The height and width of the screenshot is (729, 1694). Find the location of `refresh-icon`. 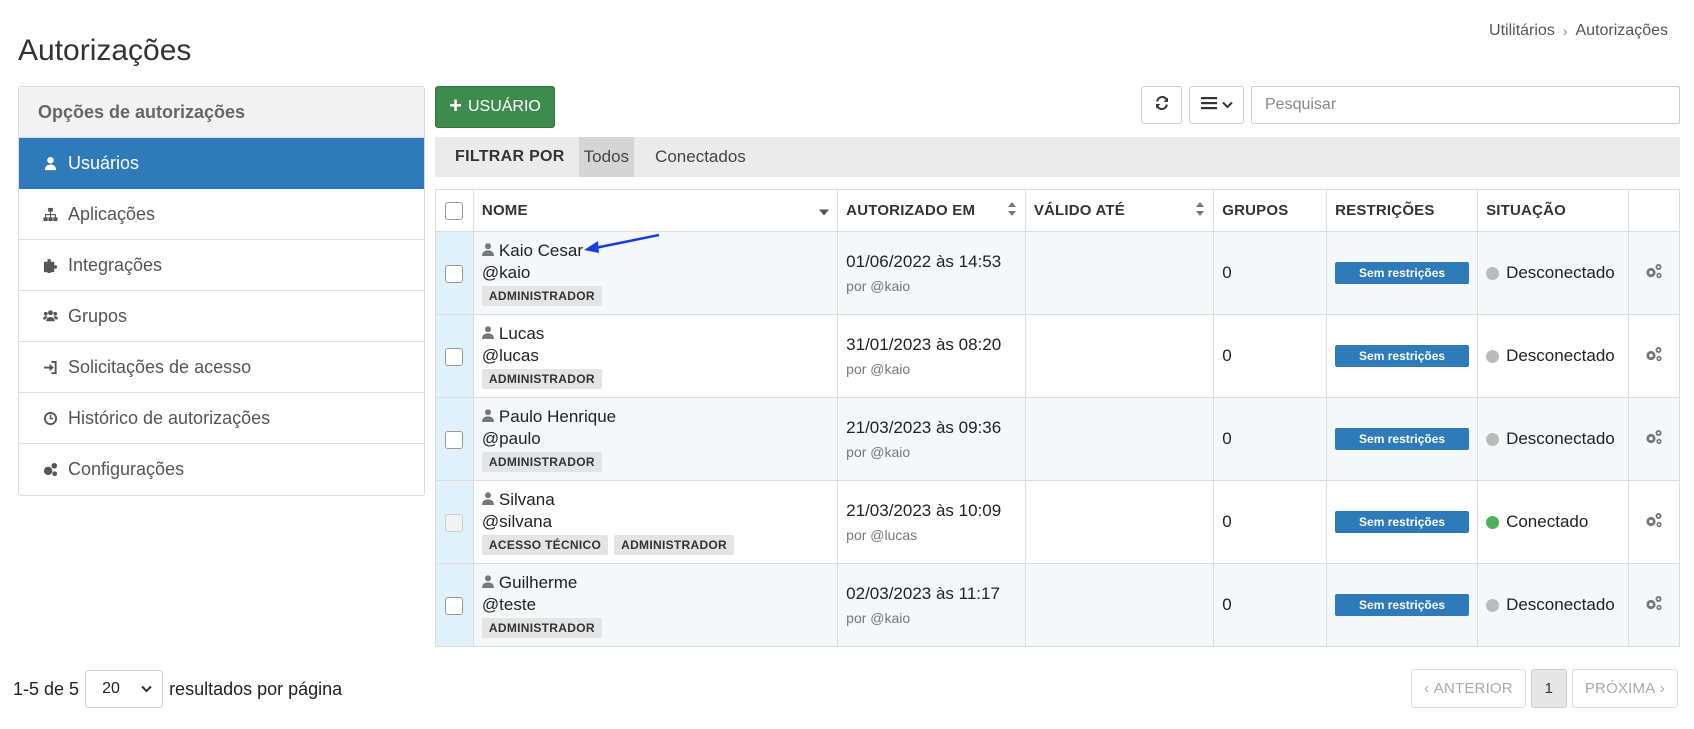

refresh-icon is located at coordinates (1162, 105).